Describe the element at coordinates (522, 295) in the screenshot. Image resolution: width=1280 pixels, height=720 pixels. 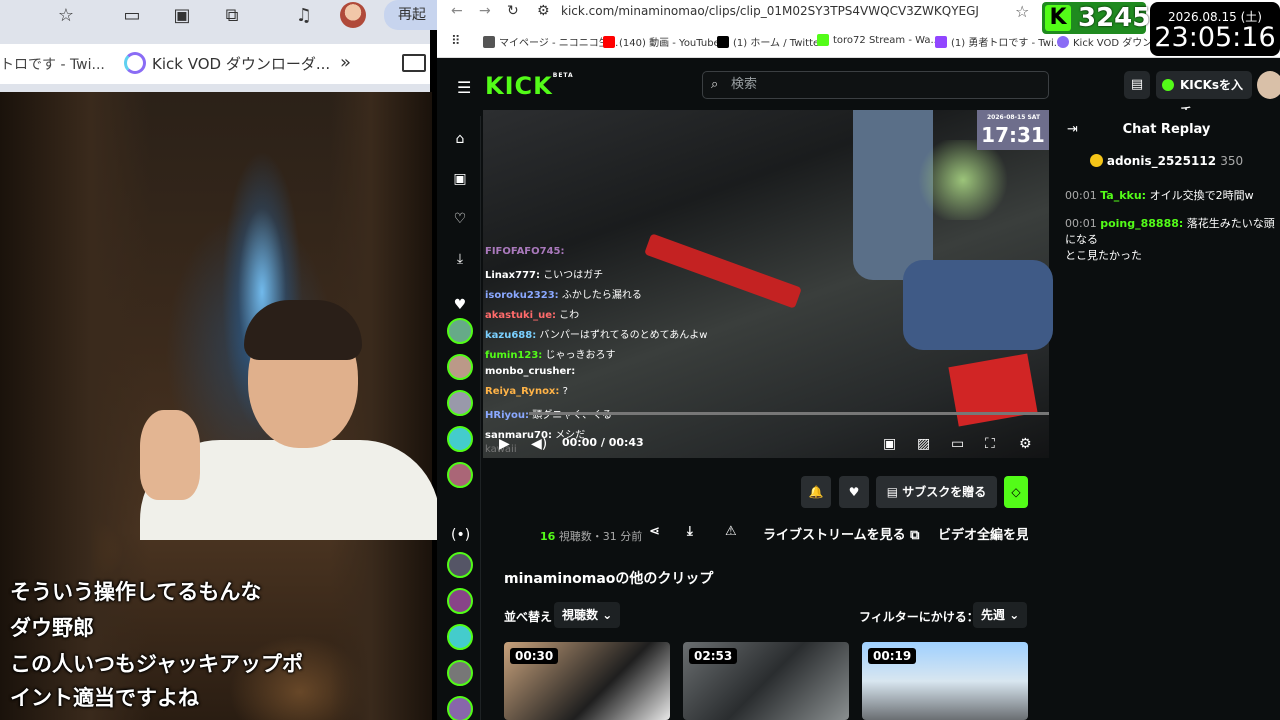
I see `overlay-chat-user: isoroku2323:` at that location.